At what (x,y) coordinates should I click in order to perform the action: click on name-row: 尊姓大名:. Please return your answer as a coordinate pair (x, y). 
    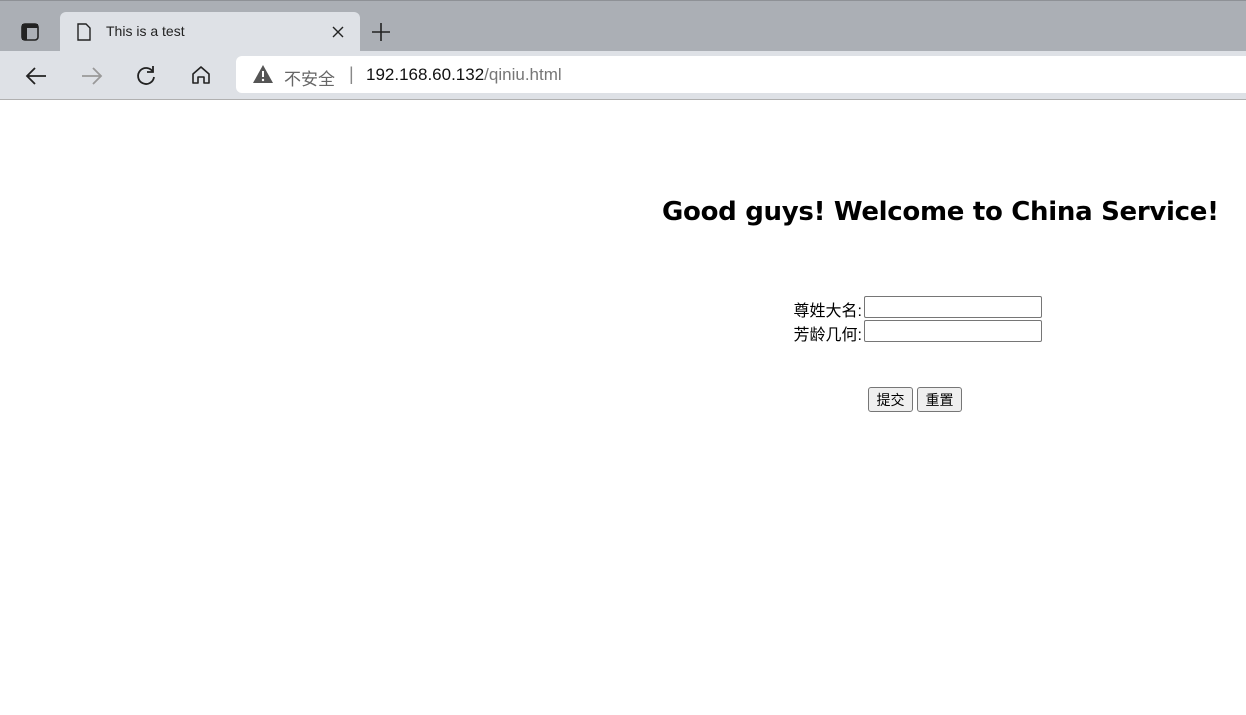
    Looking at the image, I should click on (910, 308).